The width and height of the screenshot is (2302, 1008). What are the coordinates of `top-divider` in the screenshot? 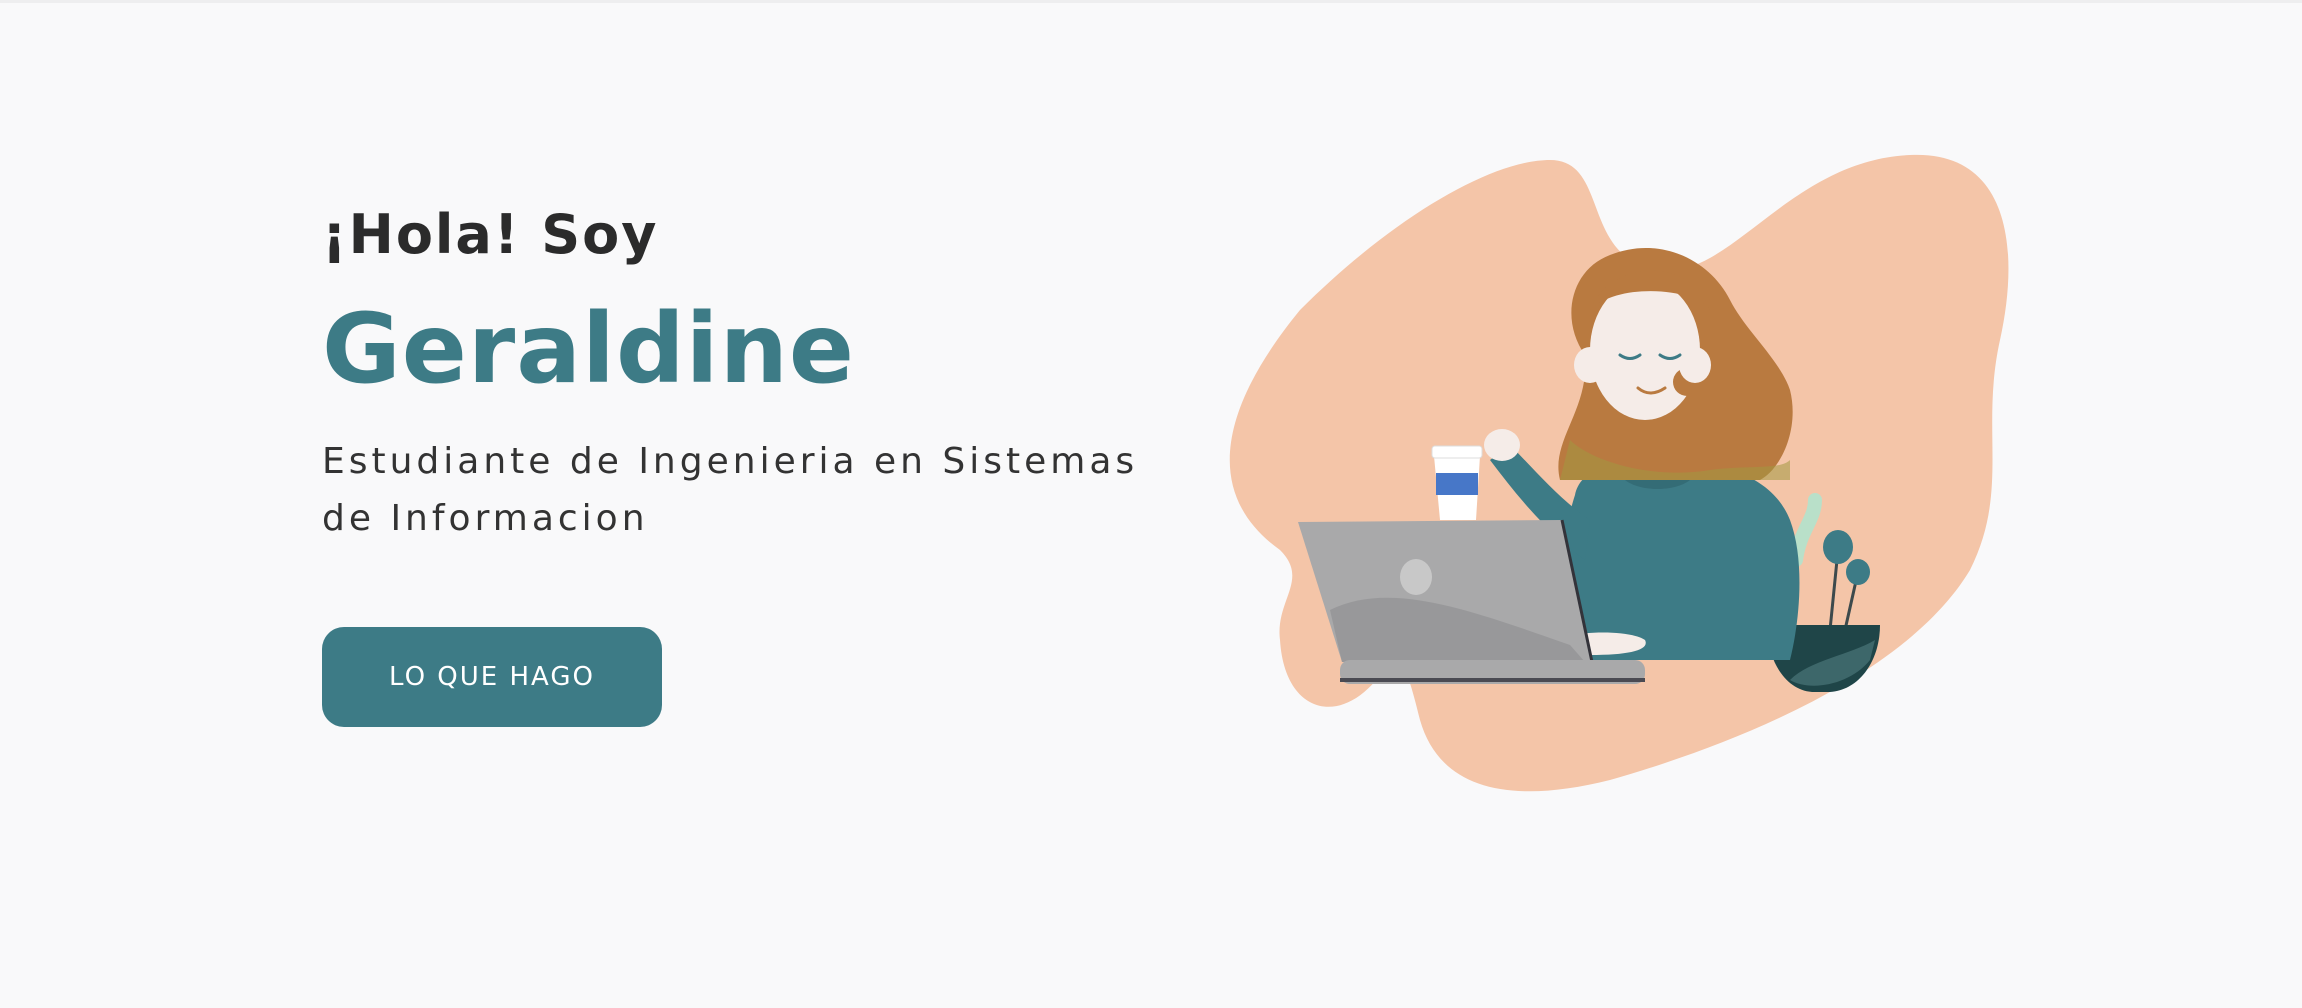 It's located at (1151, 1).